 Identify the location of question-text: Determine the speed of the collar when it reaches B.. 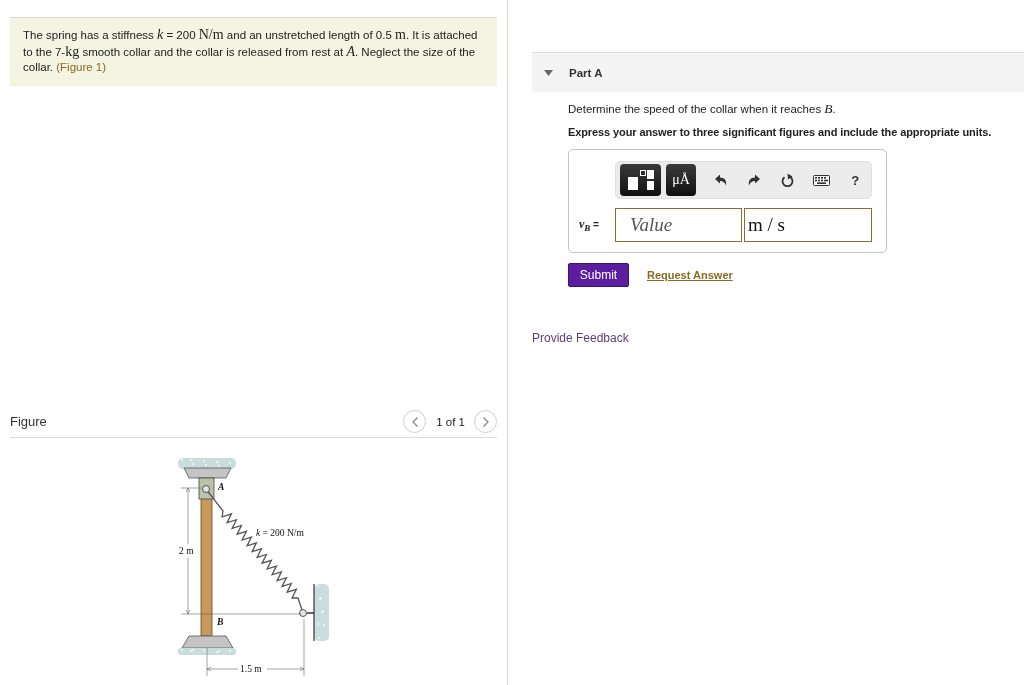
(702, 109).